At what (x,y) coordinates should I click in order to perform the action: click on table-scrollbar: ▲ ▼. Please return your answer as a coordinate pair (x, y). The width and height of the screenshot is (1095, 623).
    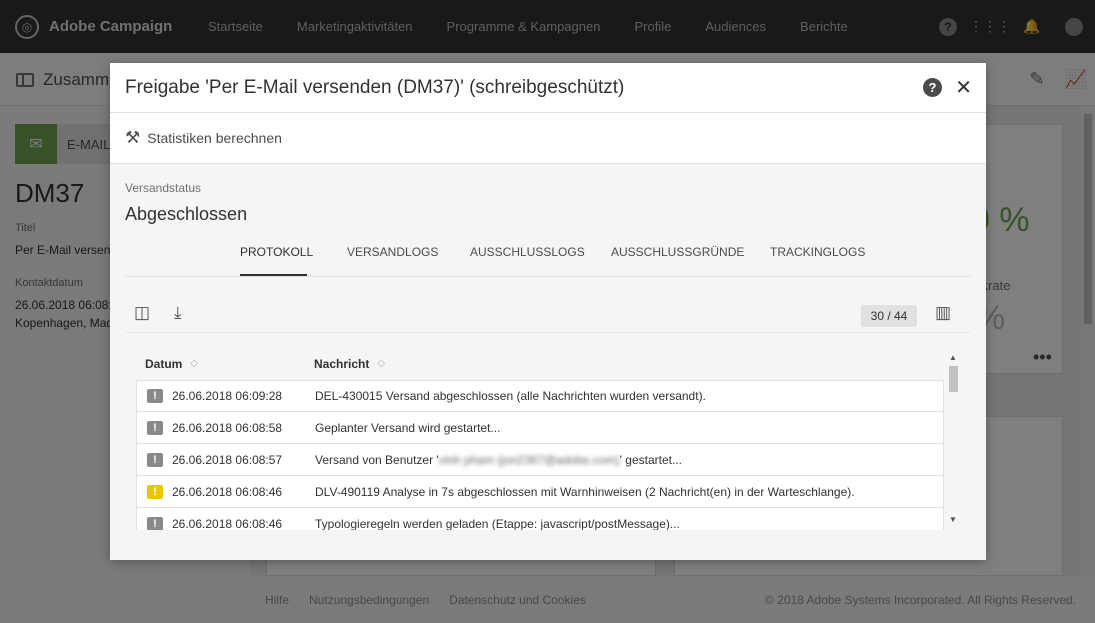
    Looking at the image, I should click on (953, 441).